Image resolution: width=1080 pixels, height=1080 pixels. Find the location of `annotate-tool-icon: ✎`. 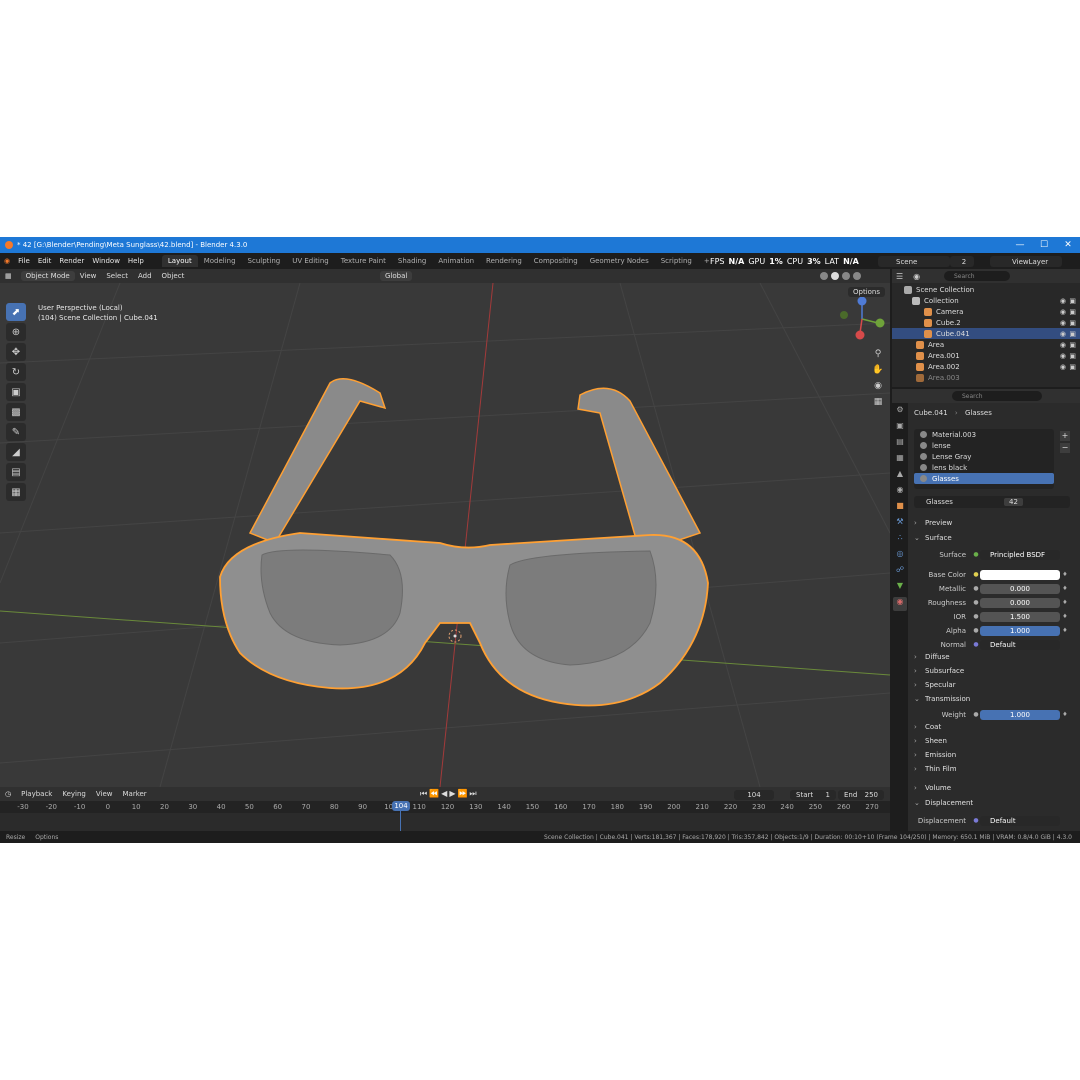

annotate-tool-icon: ✎ is located at coordinates (16, 432).